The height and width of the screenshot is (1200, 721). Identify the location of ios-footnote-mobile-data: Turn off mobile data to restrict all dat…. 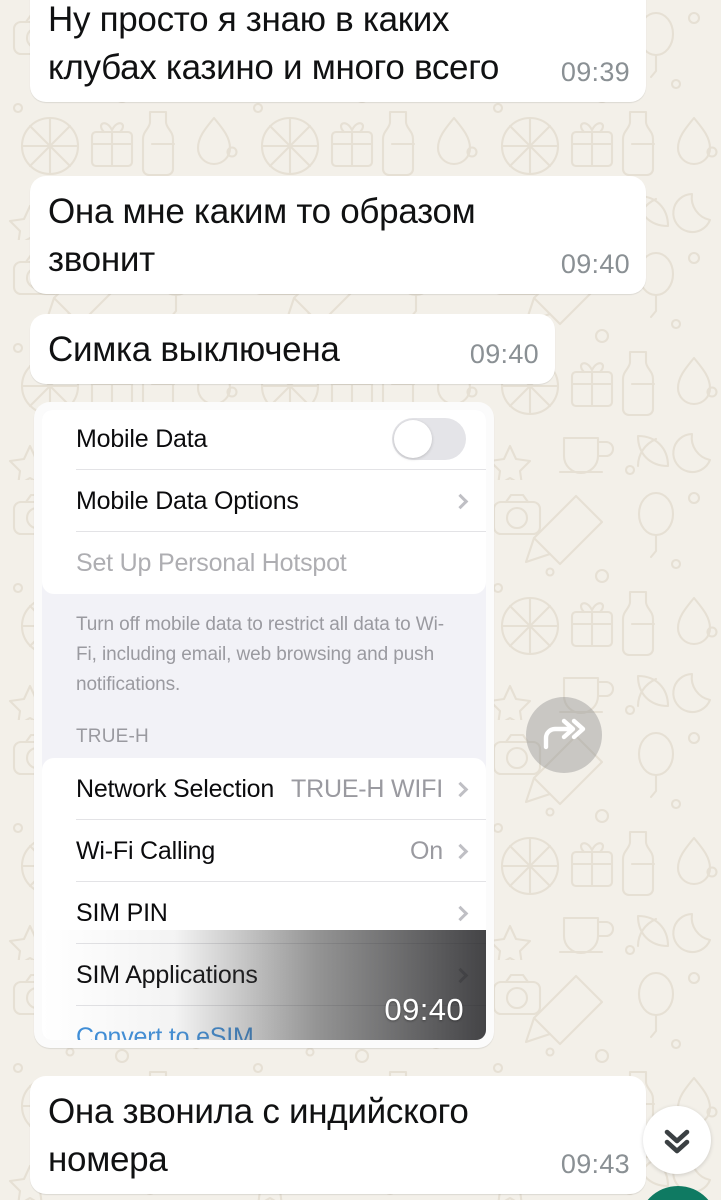
(260, 654).